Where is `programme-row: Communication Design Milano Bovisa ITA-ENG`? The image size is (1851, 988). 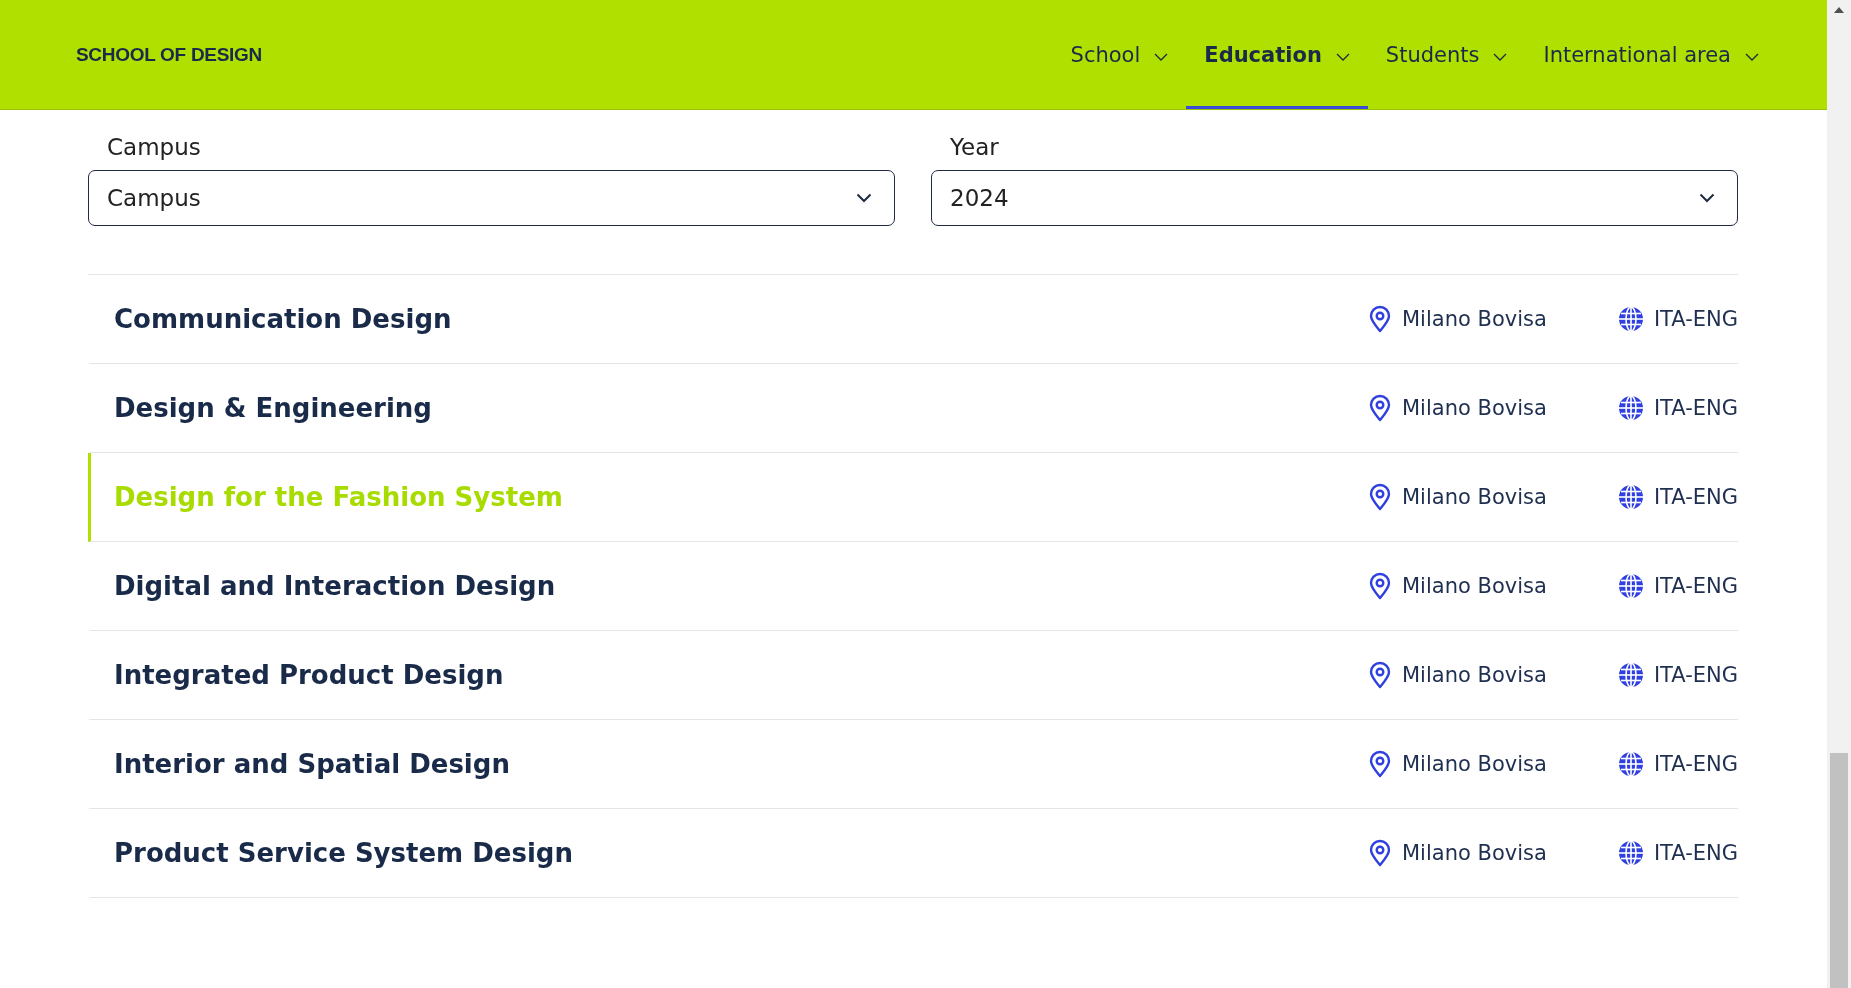
programme-row: Communication Design Milano Bovisa ITA-ENG is located at coordinates (913, 319).